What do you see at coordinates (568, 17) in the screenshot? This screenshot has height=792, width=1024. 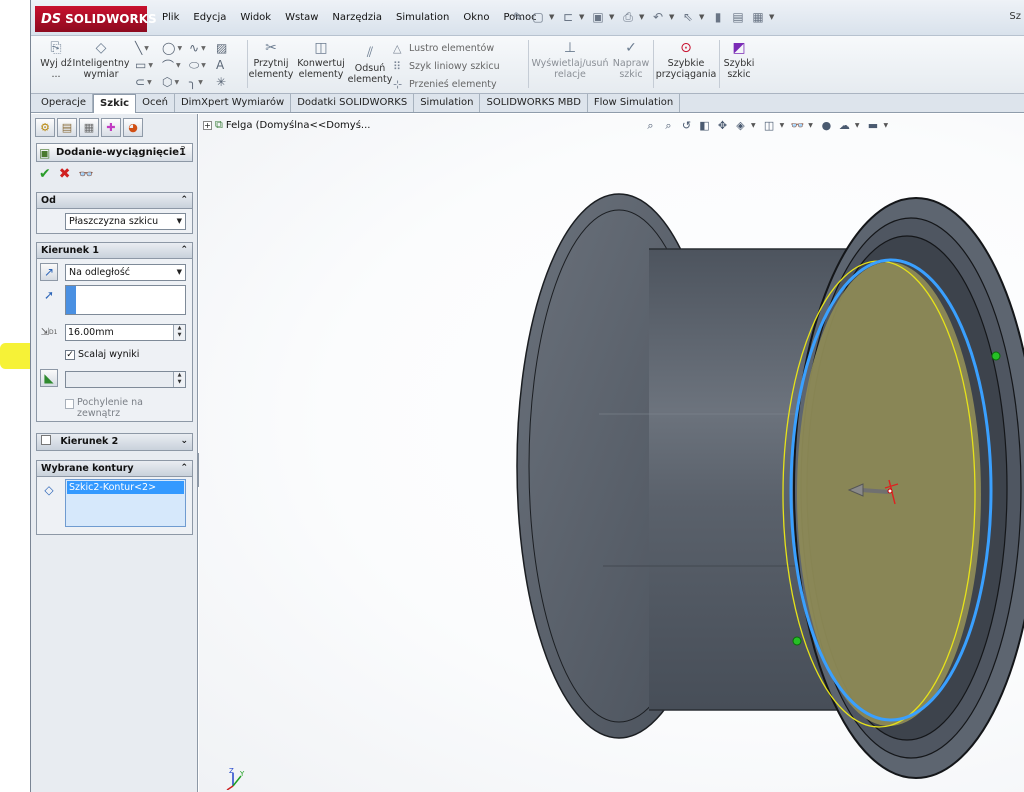 I see `open-icon: ⊏` at bounding box center [568, 17].